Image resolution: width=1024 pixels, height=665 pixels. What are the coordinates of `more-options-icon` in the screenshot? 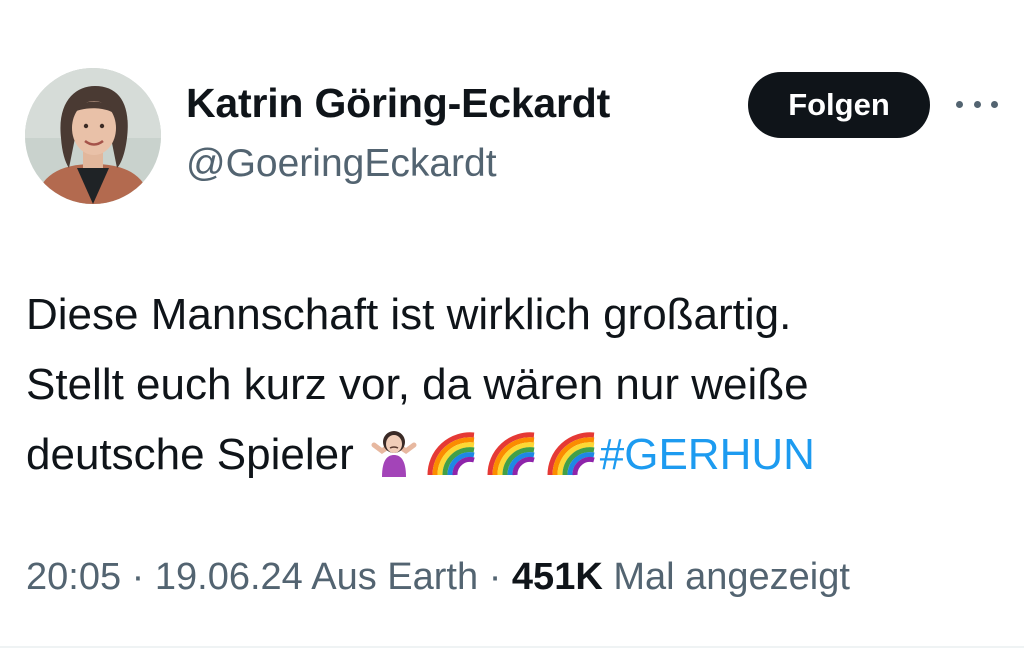 It's located at (977, 104).